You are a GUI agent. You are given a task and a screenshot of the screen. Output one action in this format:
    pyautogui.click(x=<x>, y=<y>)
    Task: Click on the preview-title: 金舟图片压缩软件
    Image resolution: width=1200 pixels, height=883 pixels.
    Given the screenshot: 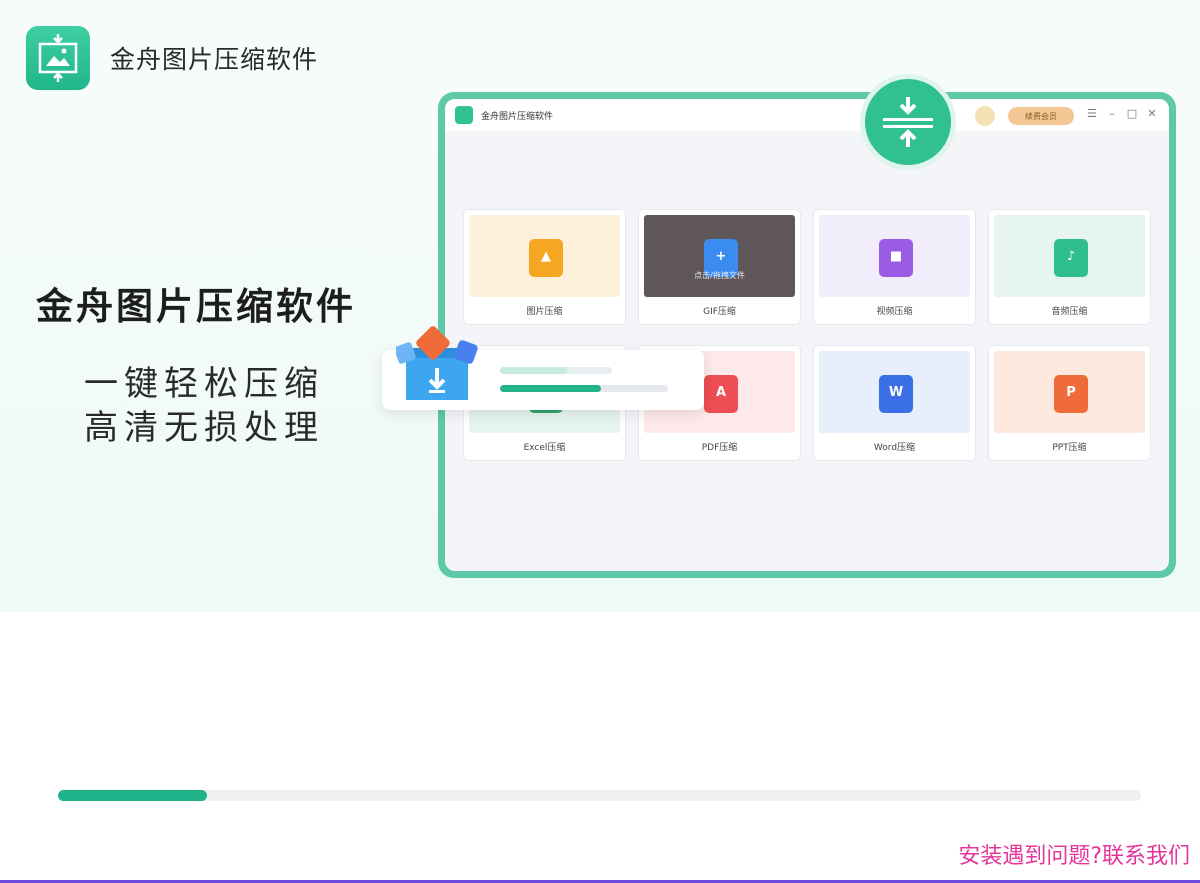 What is the action you would take?
    pyautogui.click(x=517, y=116)
    